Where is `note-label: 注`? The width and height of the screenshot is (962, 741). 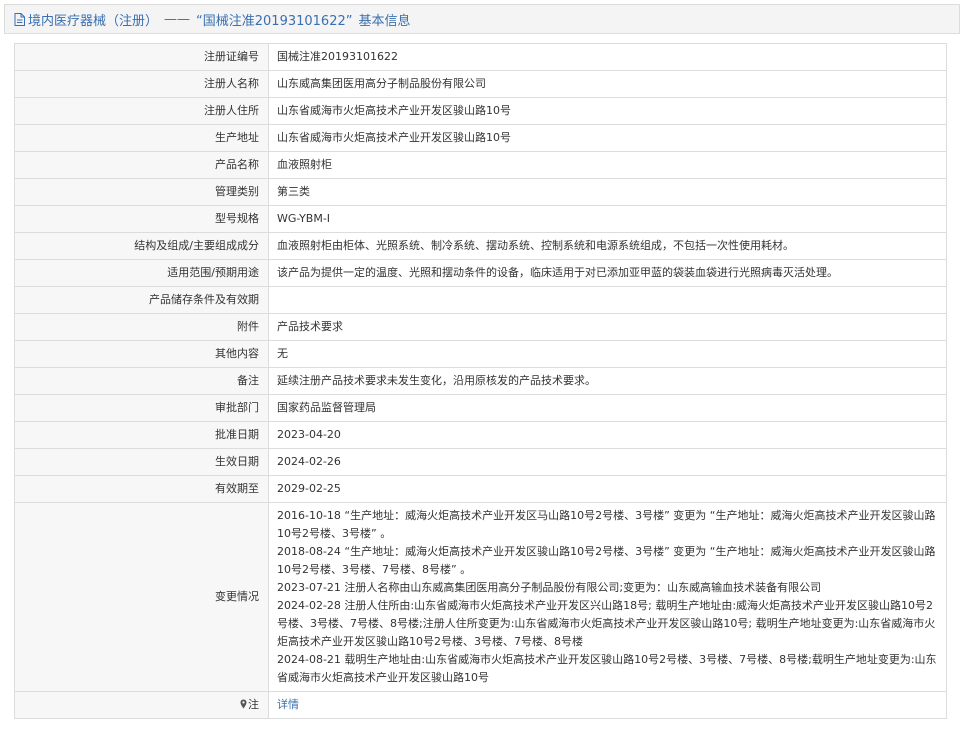 note-label: 注 is located at coordinates (253, 704).